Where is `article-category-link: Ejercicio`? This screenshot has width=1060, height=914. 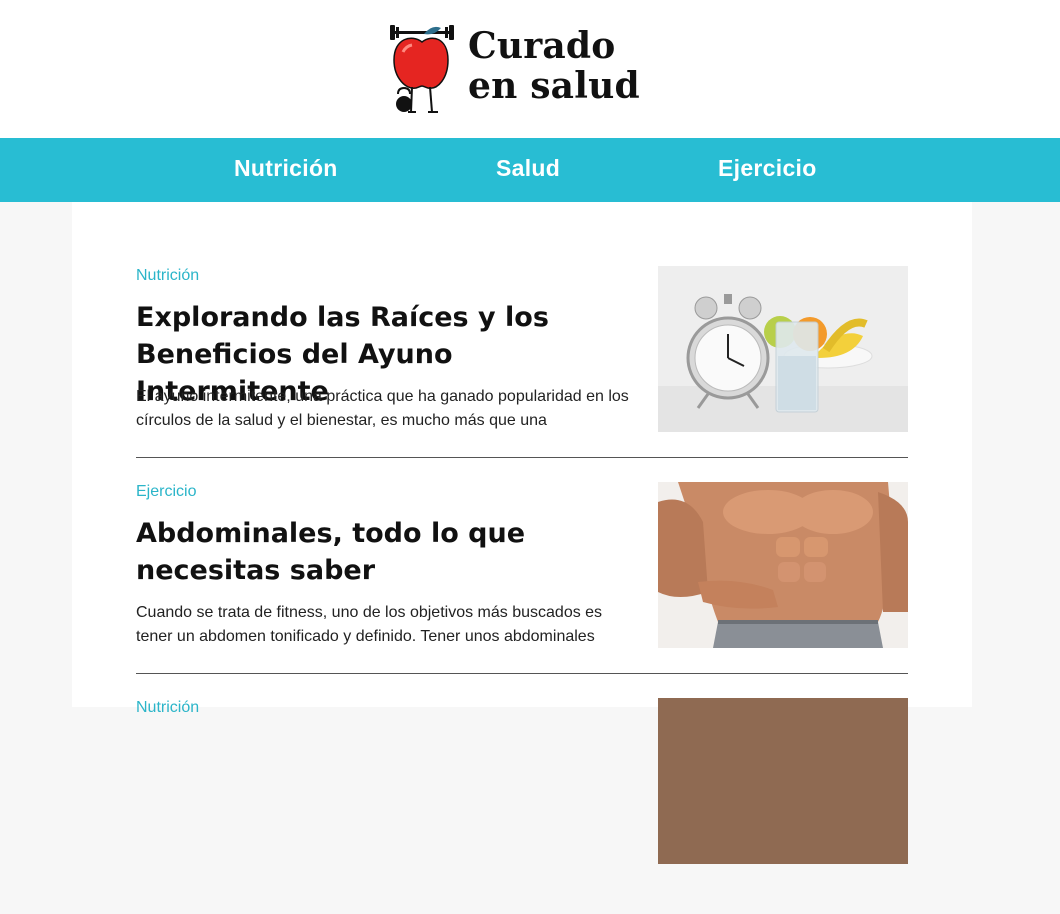 article-category-link: Ejercicio is located at coordinates (166, 492).